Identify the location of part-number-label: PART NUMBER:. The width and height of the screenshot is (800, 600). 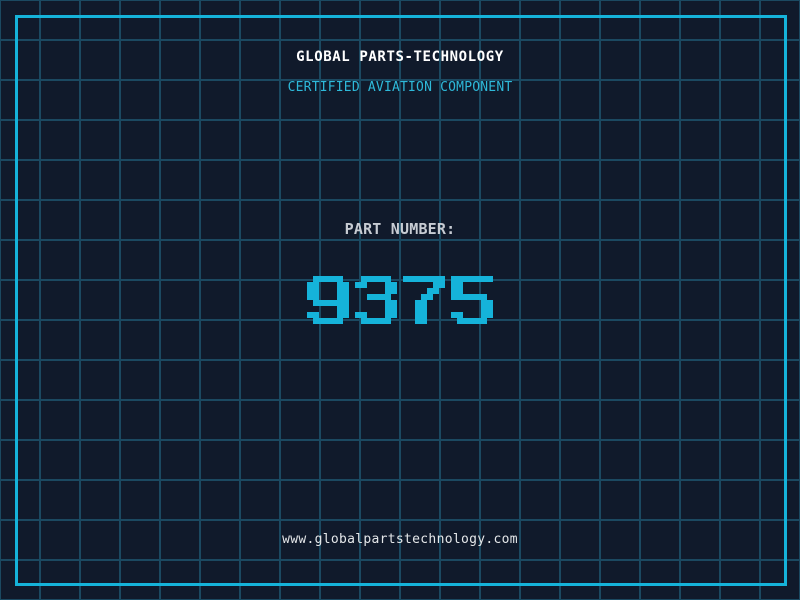
(400, 229).